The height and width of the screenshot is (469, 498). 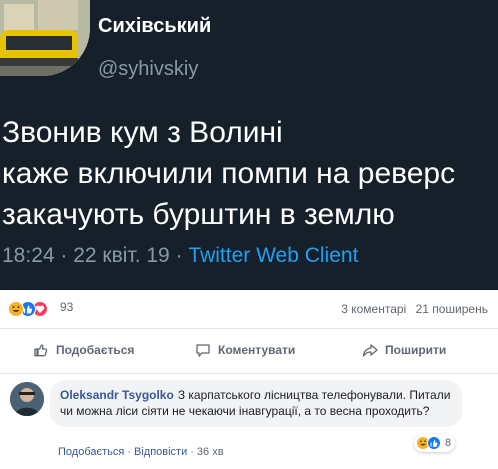 I want to click on tweet-author-handle: @syhivskiy, so click(x=148, y=69).